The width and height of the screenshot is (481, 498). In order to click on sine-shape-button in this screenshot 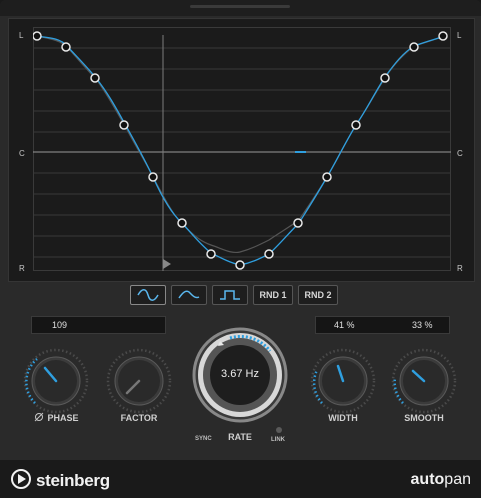, I will do `click(148, 295)`.